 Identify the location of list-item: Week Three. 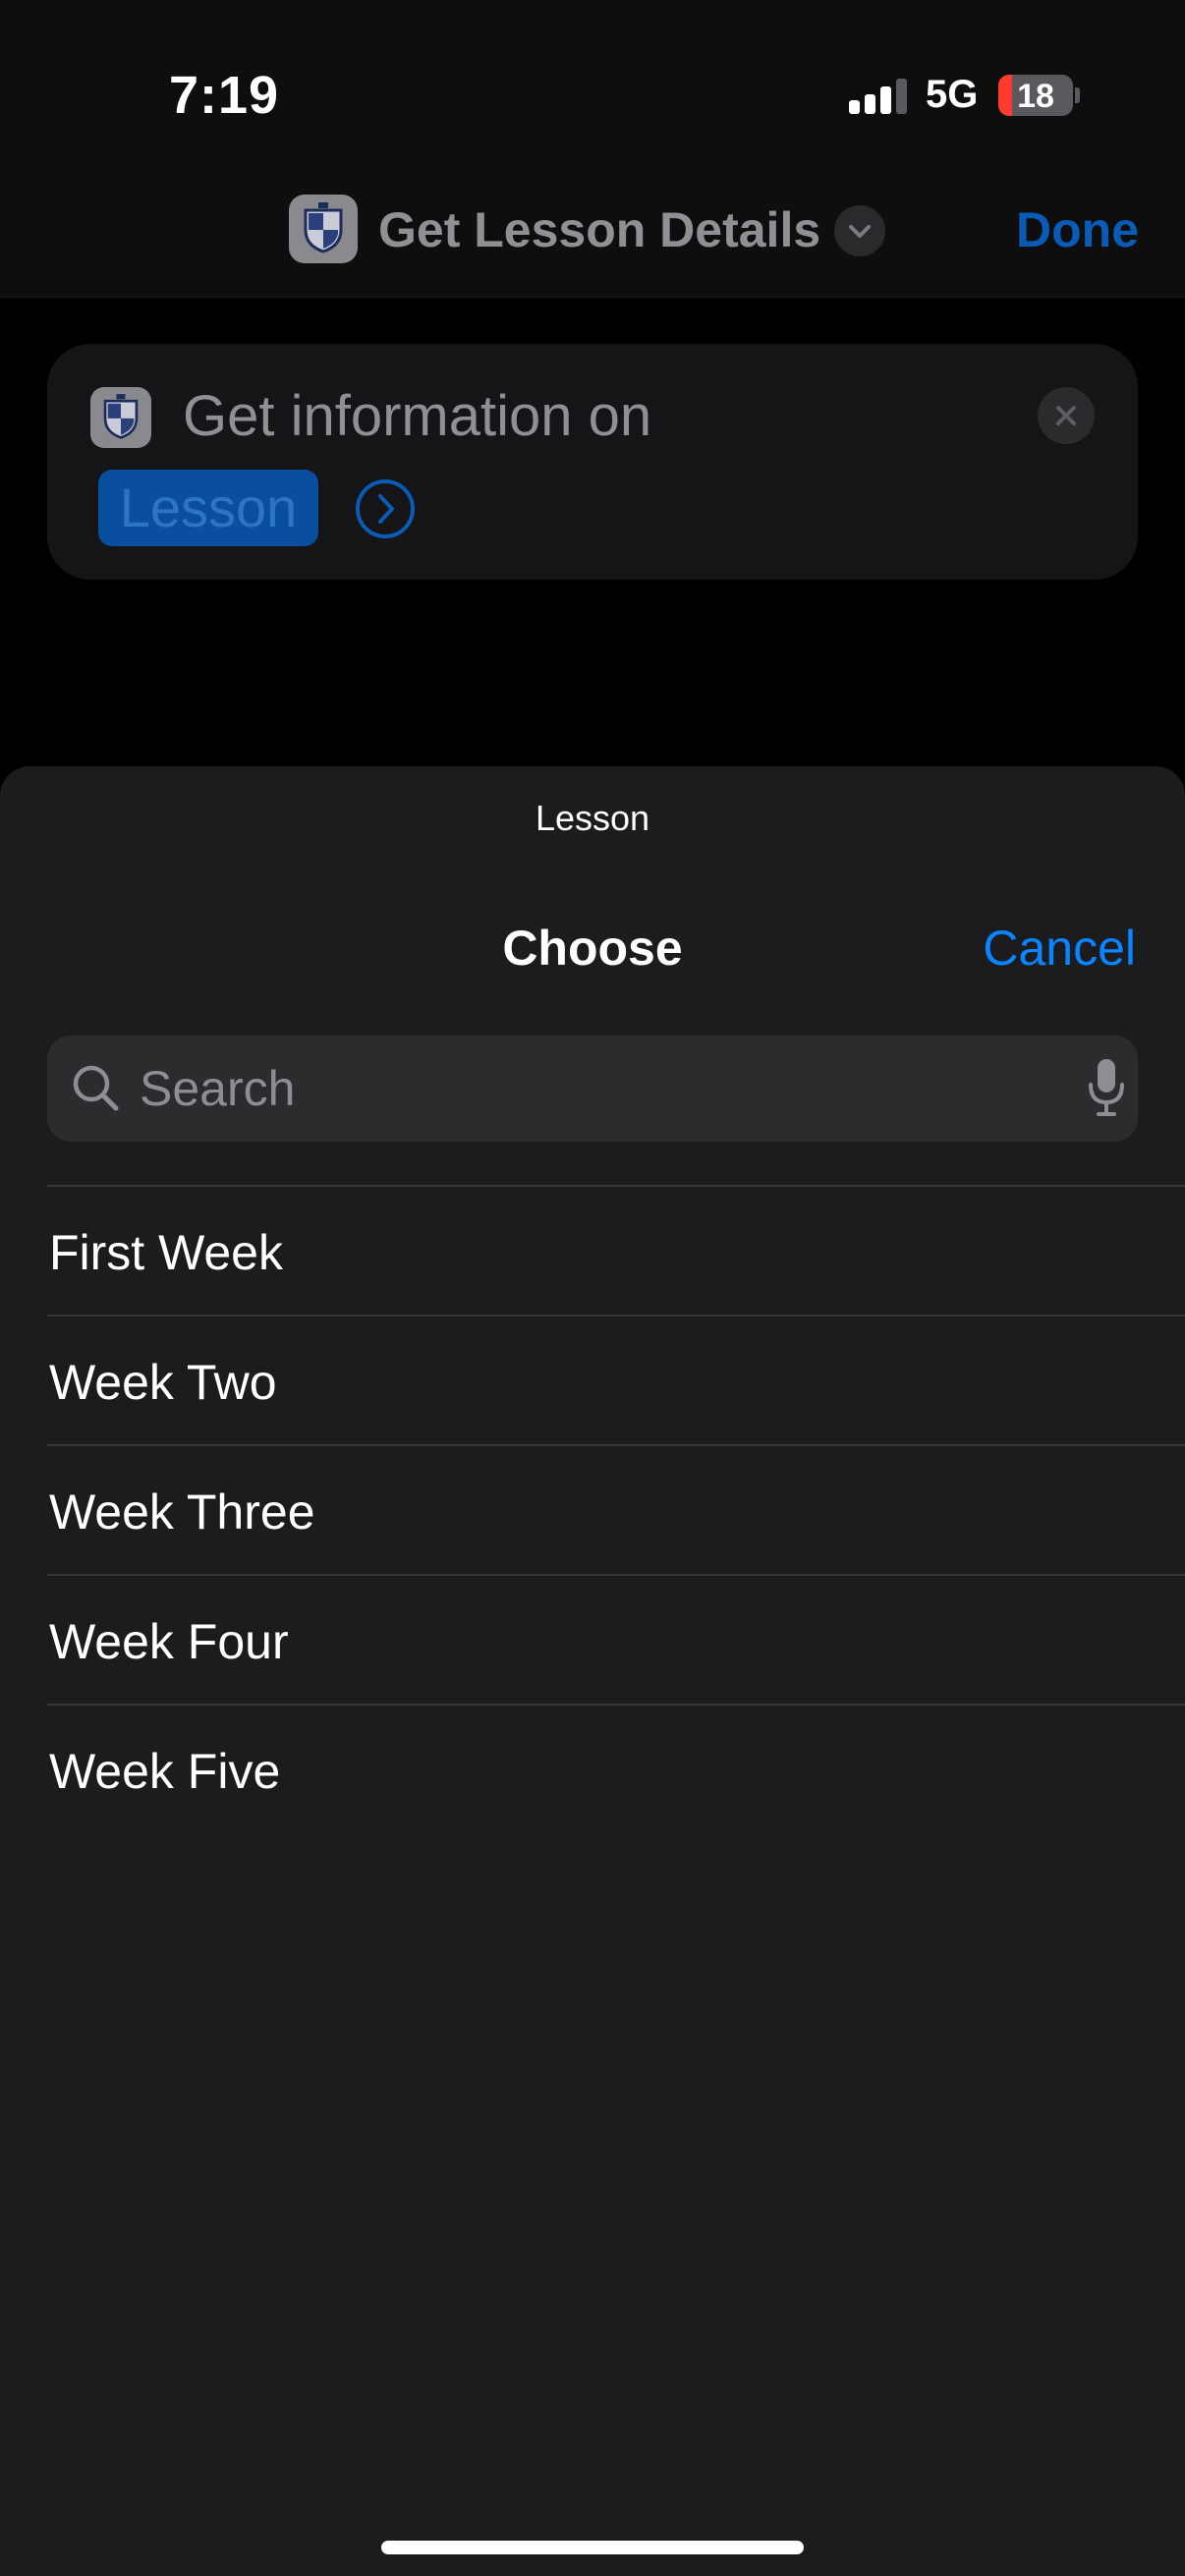
(616, 1509).